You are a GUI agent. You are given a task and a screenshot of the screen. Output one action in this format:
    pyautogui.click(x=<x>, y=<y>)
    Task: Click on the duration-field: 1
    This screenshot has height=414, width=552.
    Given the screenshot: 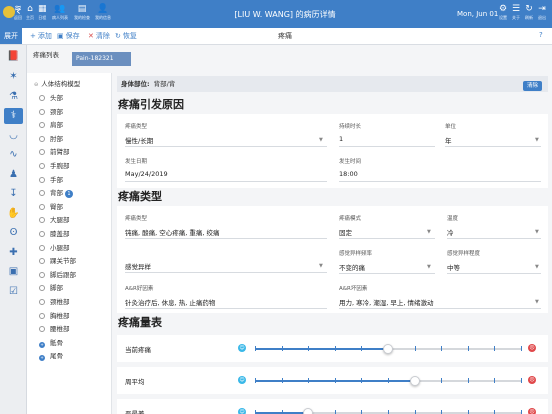 What is the action you would take?
    pyautogui.click(x=341, y=139)
    